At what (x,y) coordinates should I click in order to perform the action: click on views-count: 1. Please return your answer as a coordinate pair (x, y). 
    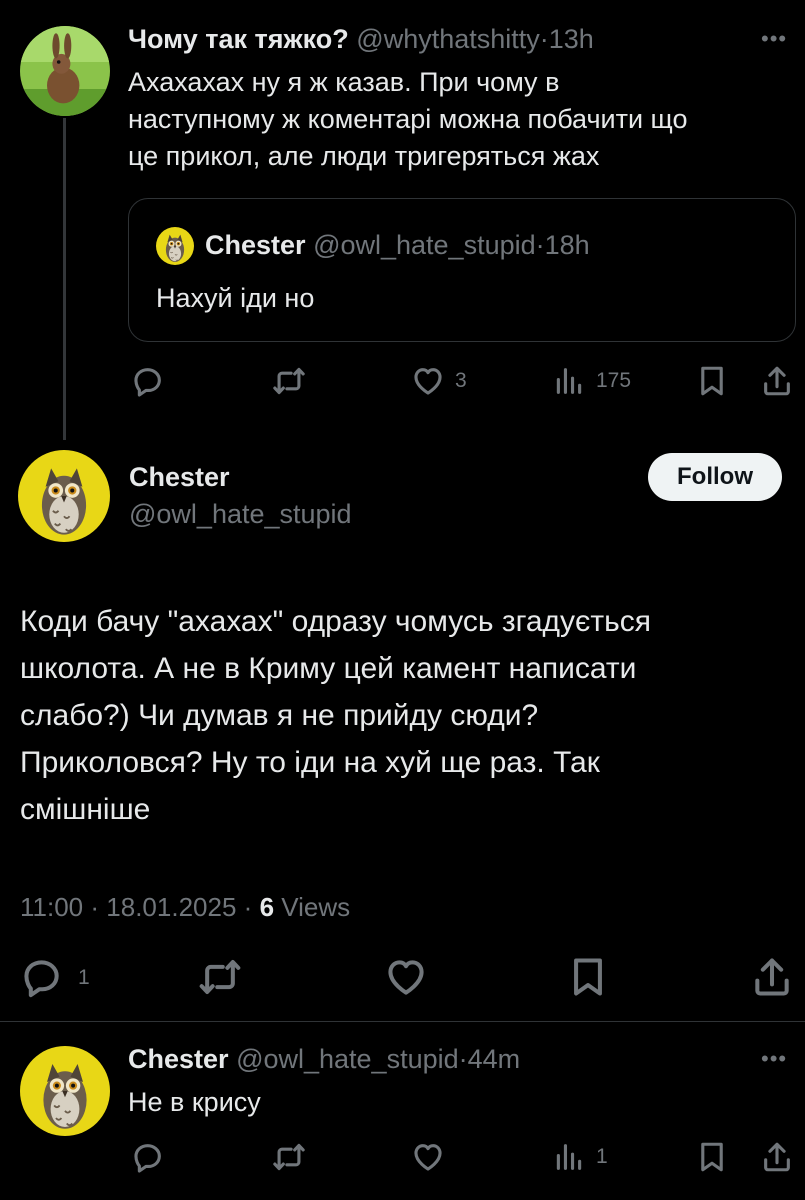
    Looking at the image, I should click on (602, 1156).